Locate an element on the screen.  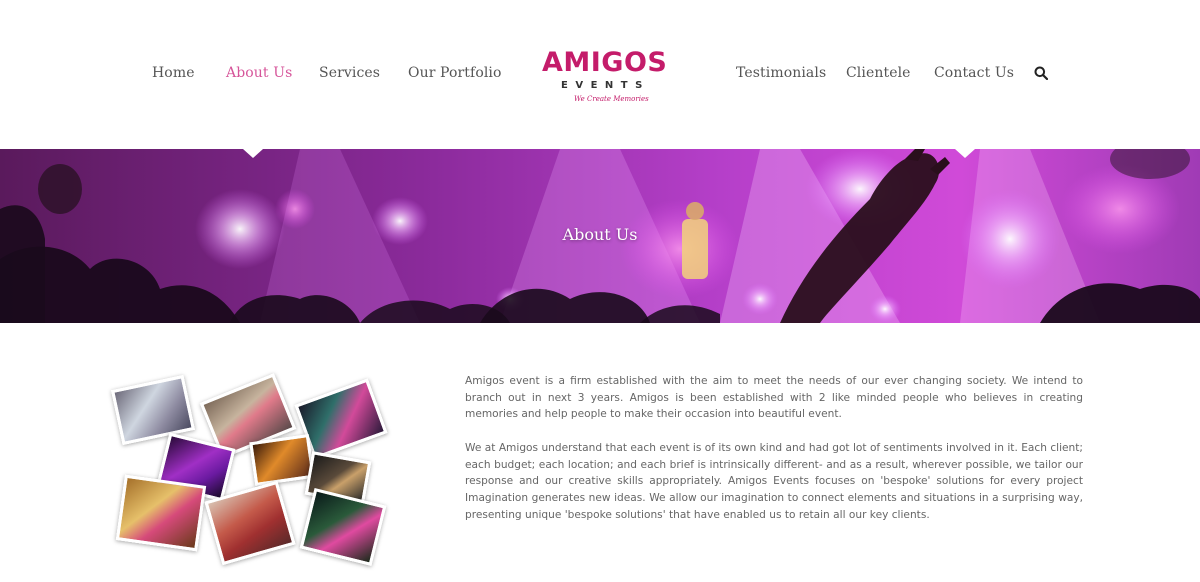
banner-notch-right is located at coordinates (965, 153).